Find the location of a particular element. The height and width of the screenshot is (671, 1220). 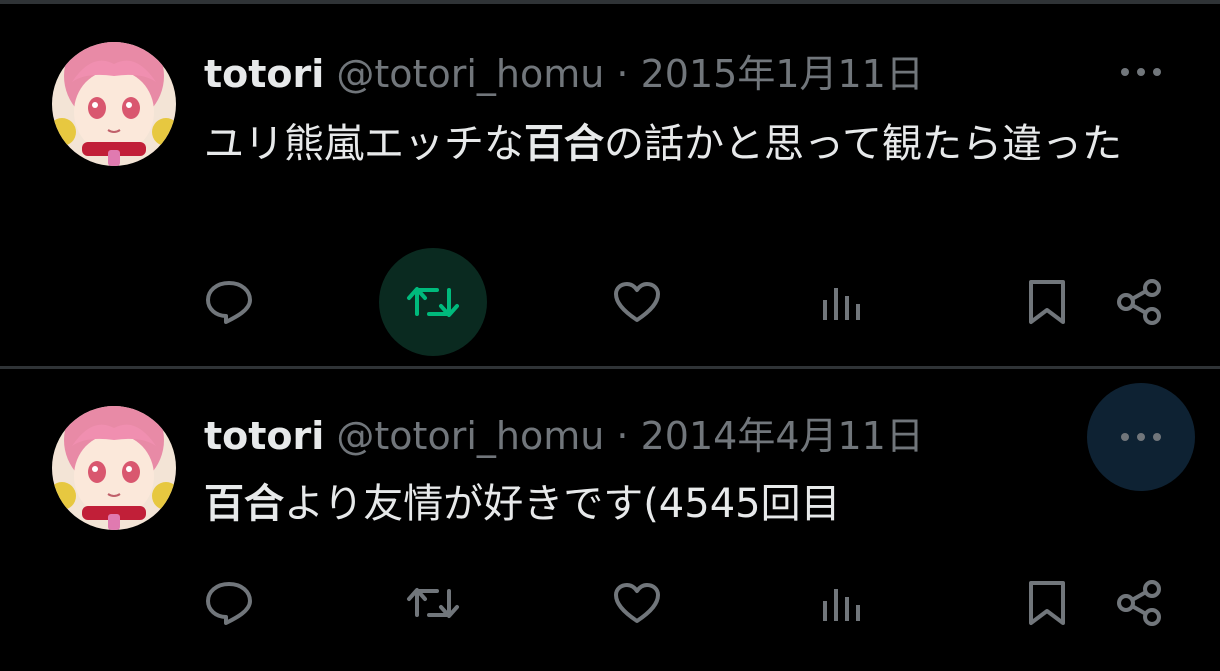

tweet-text: ユリ熊嵐エッチな百合の話かと思って観たら違った is located at coordinates (689, 144).